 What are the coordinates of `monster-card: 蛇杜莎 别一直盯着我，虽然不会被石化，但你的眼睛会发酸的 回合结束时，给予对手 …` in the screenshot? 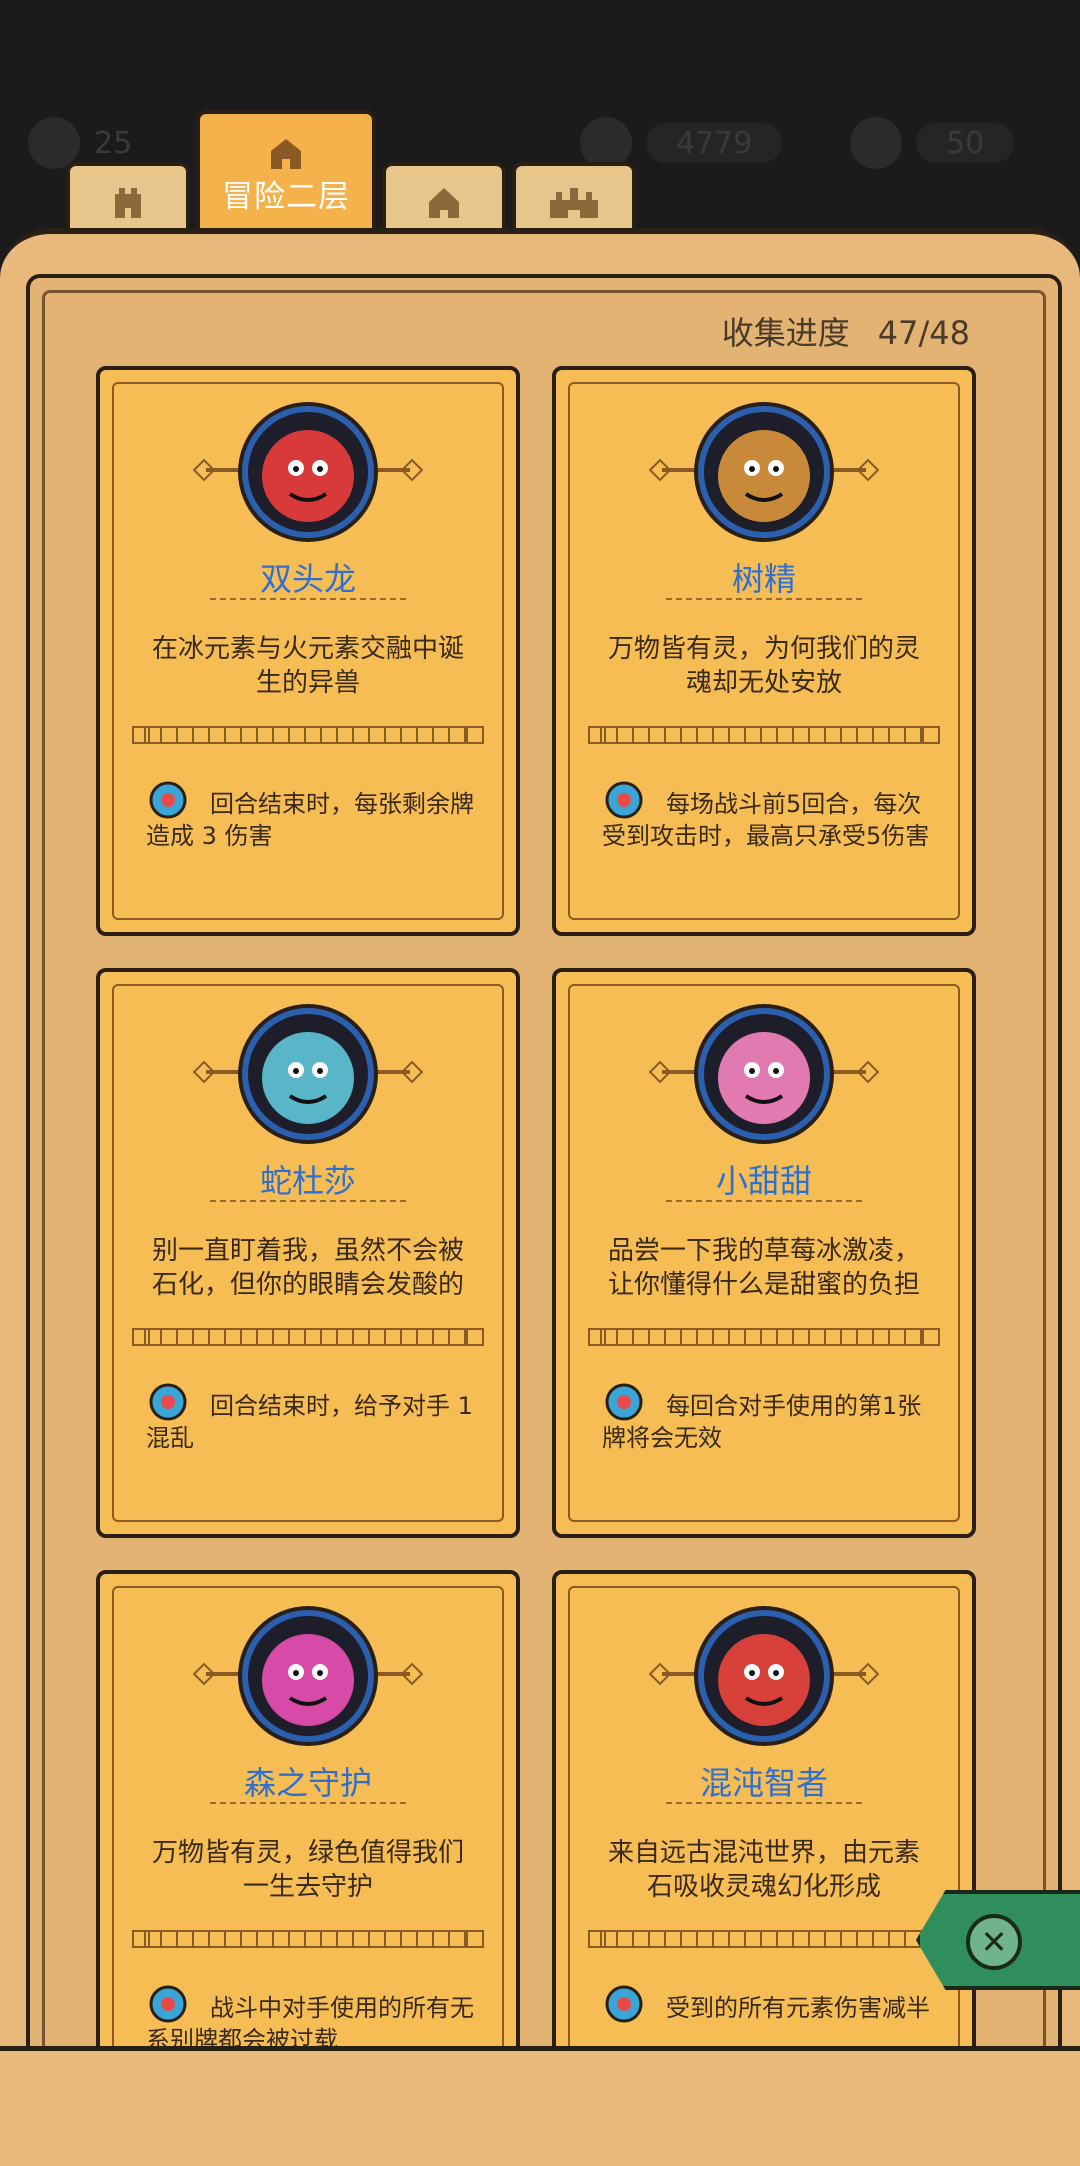 It's located at (308, 1253).